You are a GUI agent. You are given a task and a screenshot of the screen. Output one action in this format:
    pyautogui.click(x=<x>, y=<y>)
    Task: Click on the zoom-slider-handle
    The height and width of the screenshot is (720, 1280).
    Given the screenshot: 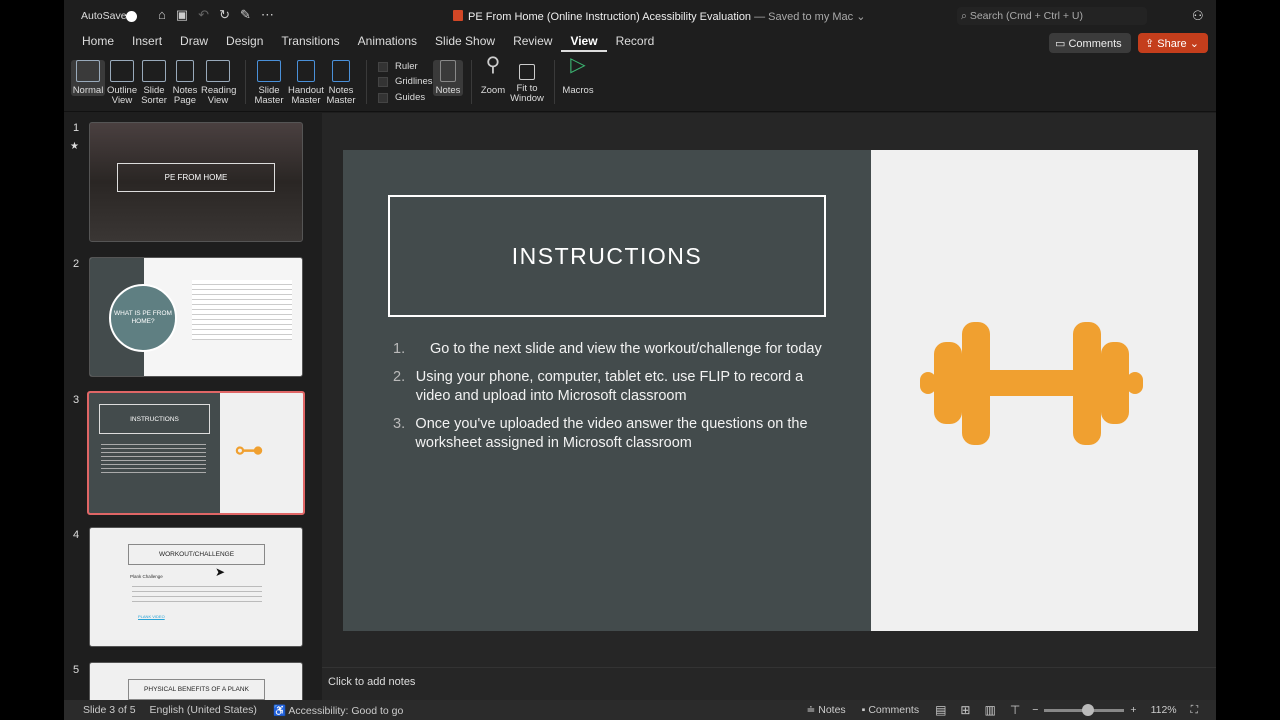 What is the action you would take?
    pyautogui.click(x=1088, y=709)
    